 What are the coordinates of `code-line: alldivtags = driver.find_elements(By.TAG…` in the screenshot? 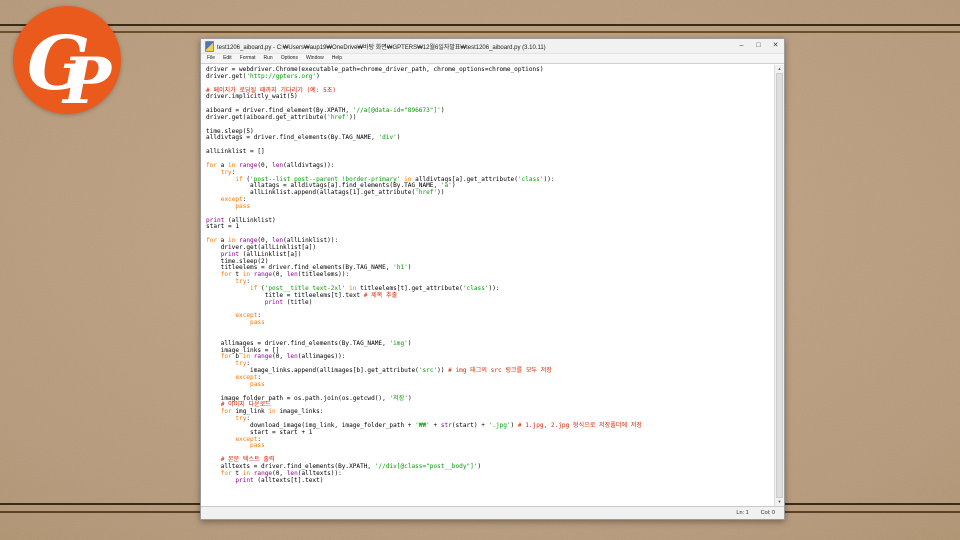 It's located at (303, 138).